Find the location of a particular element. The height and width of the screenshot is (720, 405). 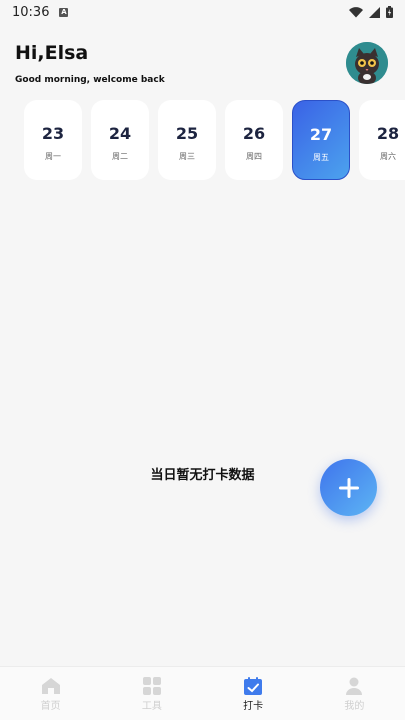

add-checkin-button is located at coordinates (348, 487).